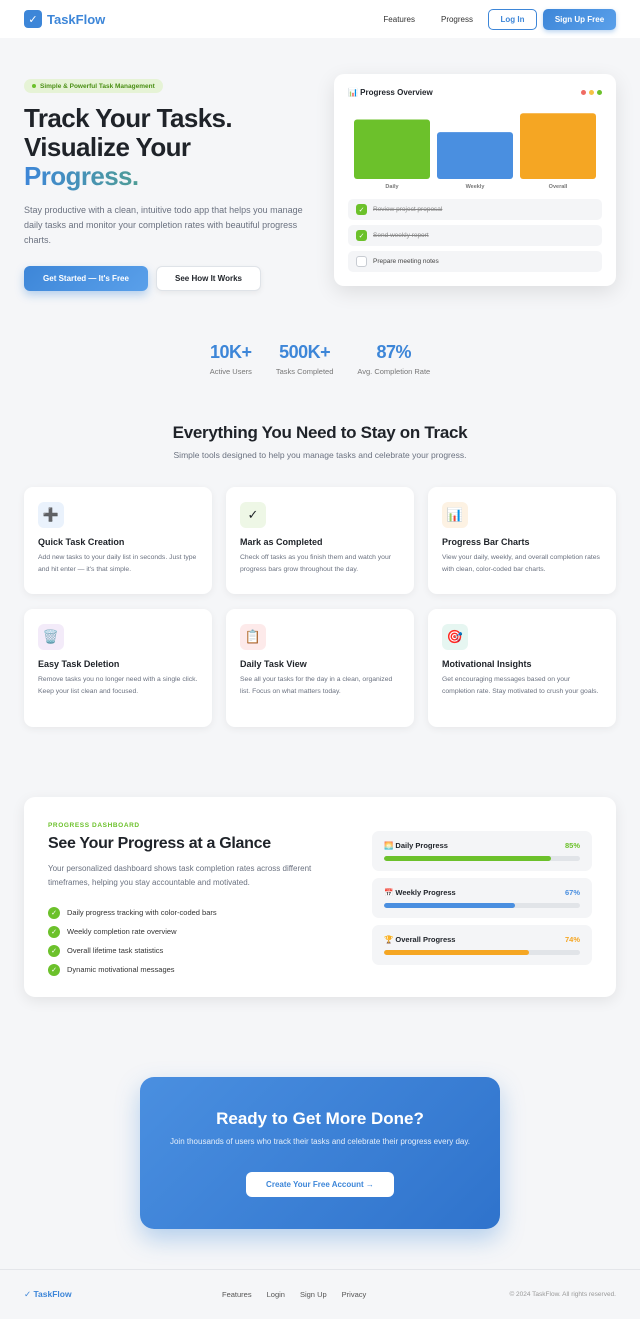 The height and width of the screenshot is (1319, 640). What do you see at coordinates (572, 892) in the screenshot?
I see `progress-percent: 67%` at bounding box center [572, 892].